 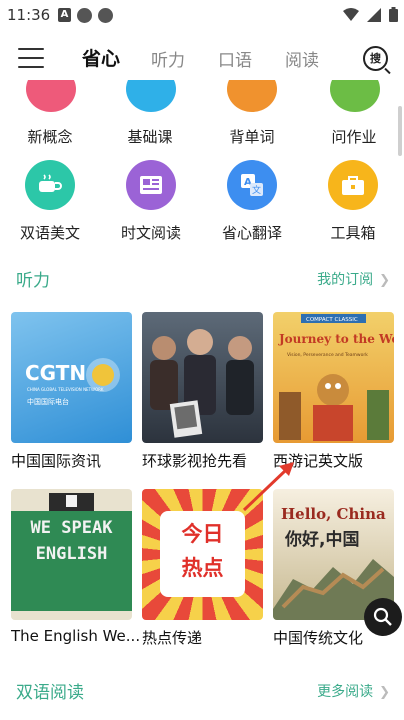 I want to click on cgtn-radio-text: 中国国际电台, so click(x=48, y=401).